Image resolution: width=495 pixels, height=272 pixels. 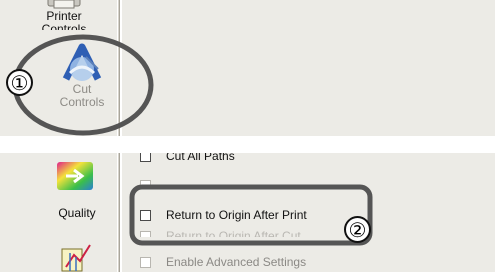 I want to click on callout-number-1: ①, so click(x=19, y=82).